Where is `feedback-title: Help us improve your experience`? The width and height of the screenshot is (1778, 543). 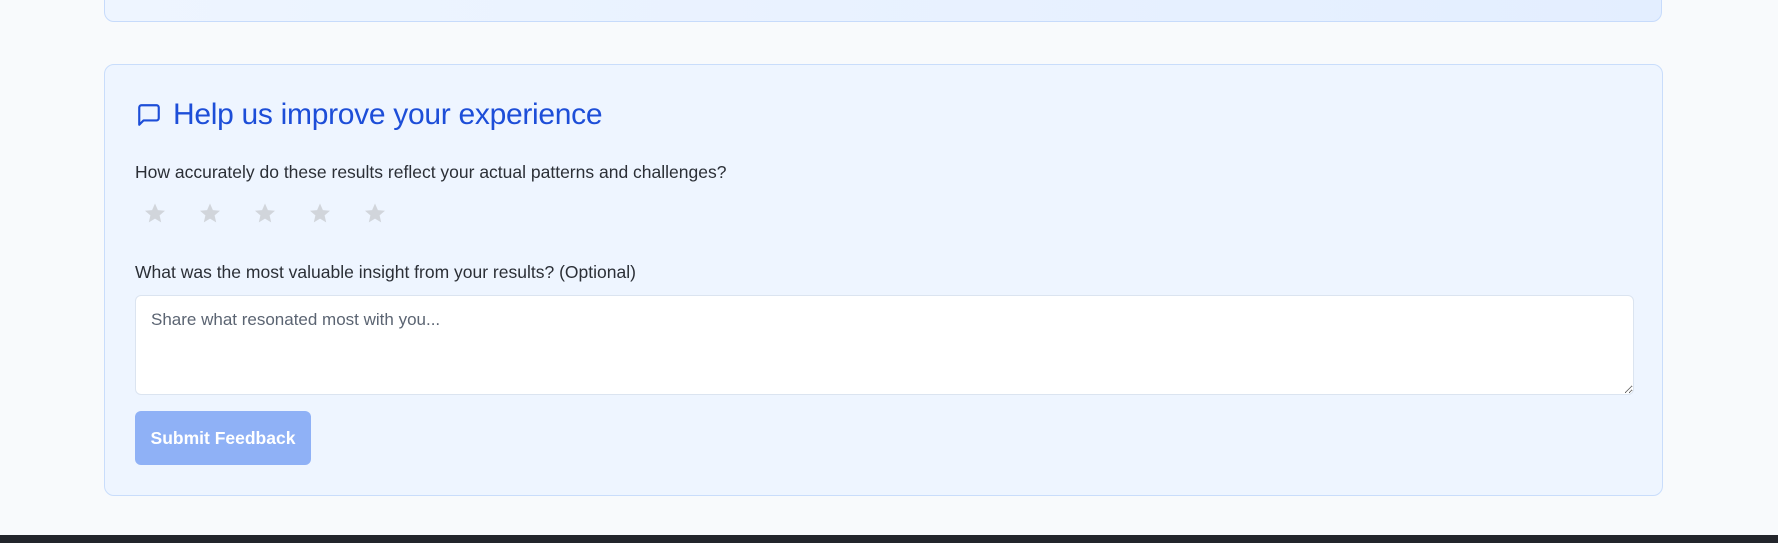 feedback-title: Help us improve your experience is located at coordinates (388, 114).